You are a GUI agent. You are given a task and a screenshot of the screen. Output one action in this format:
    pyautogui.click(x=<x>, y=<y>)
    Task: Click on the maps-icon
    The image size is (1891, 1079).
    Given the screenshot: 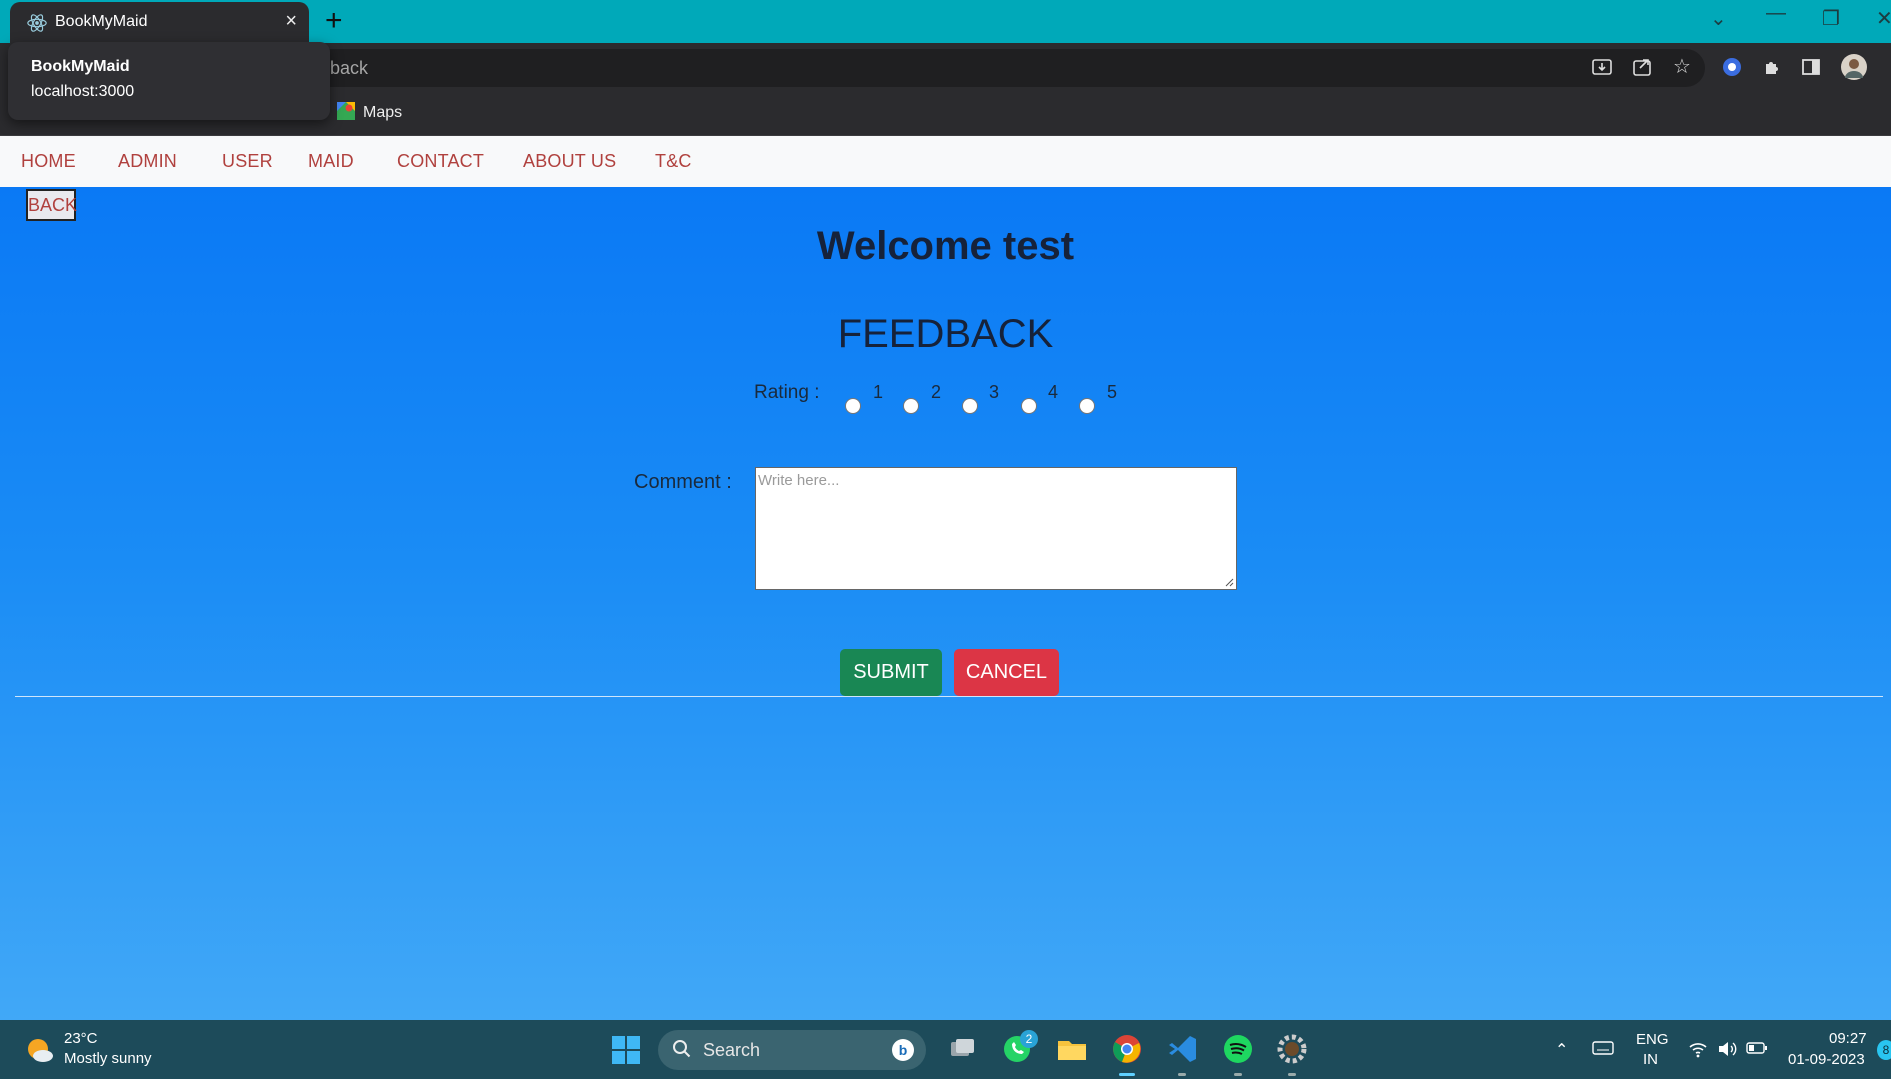 What is the action you would take?
    pyautogui.click(x=346, y=111)
    